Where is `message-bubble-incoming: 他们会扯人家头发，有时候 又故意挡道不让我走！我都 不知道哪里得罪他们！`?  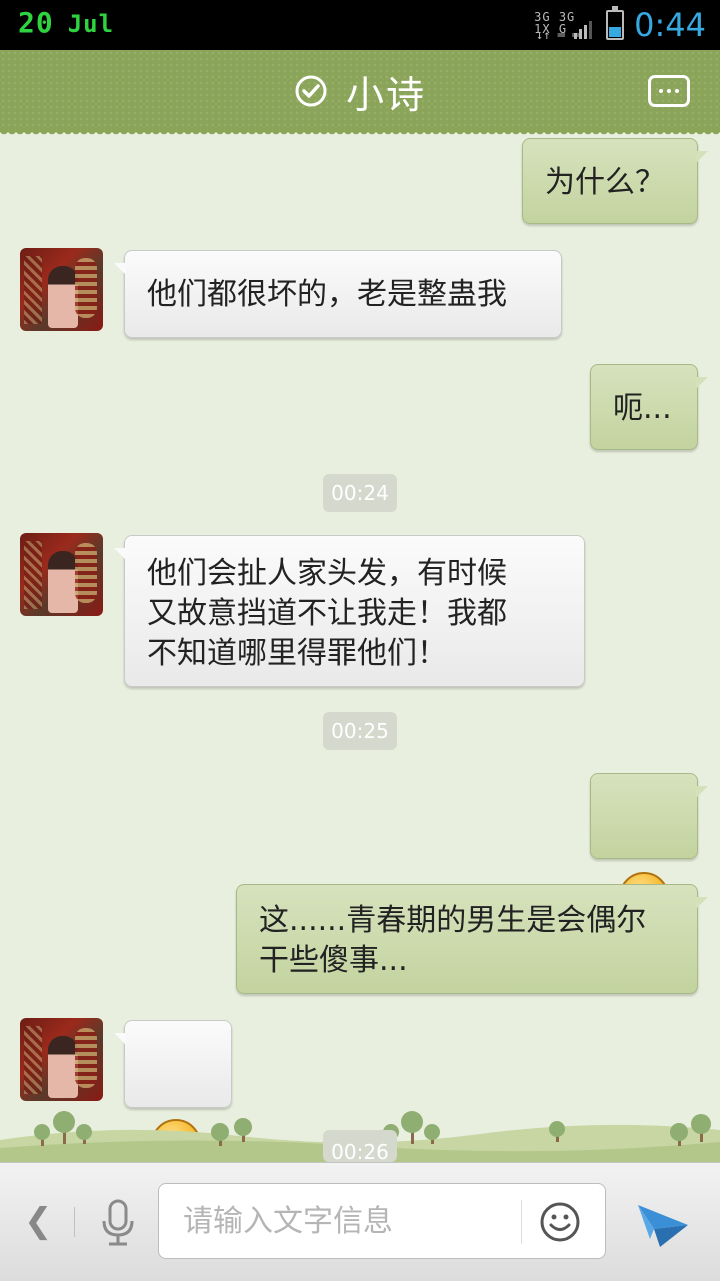 message-bubble-incoming: 他们会扯人家头发，有时候 又故意挡道不让我走！我都 不知道哪里得罪他们！ is located at coordinates (349, 611).